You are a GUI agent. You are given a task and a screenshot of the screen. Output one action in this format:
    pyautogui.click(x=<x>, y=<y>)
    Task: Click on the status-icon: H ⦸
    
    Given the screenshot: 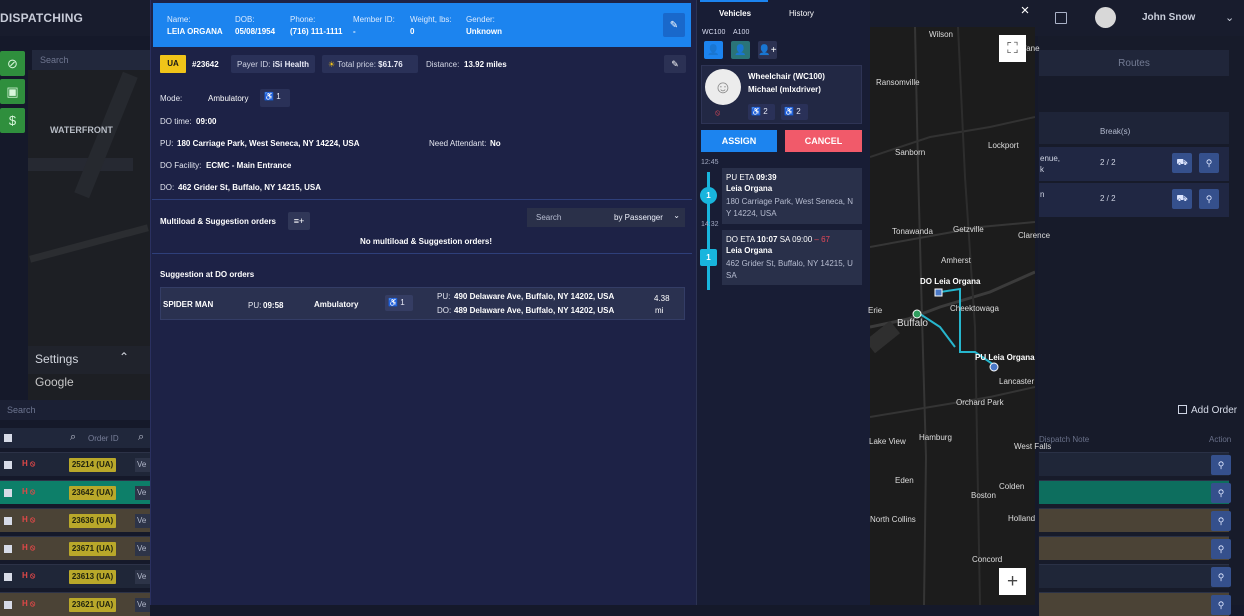 What is the action you would take?
    pyautogui.click(x=29, y=603)
    